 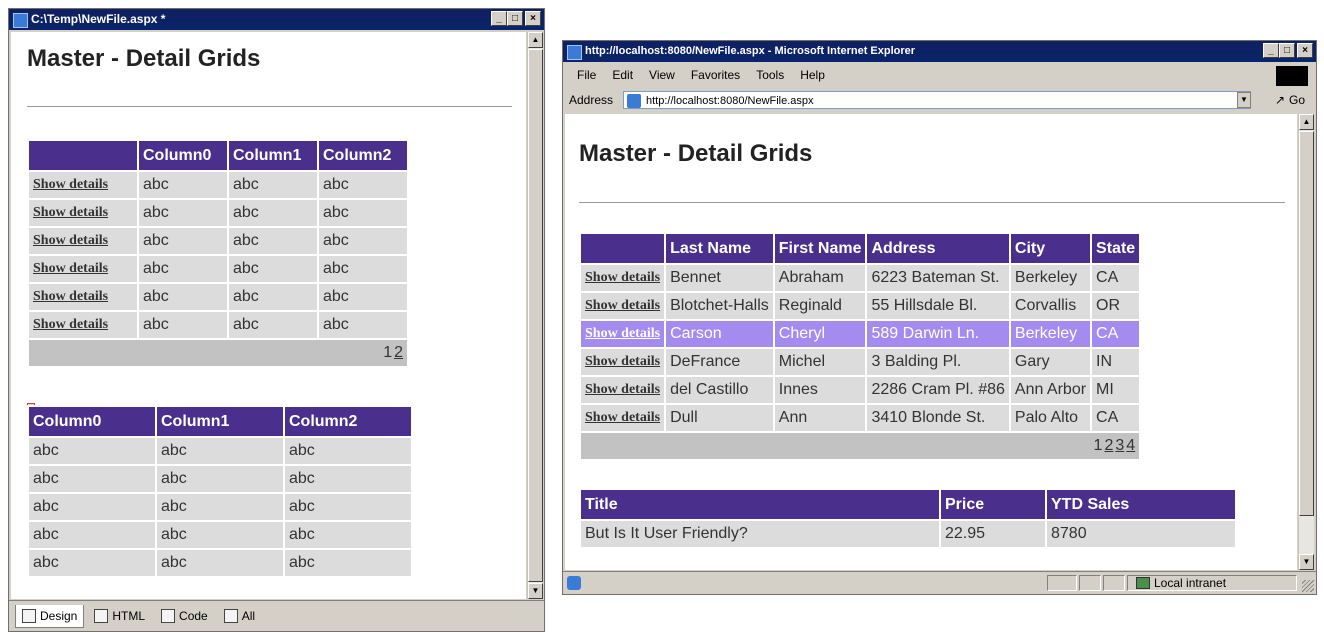 I want to click on go-button: Go, so click(x=1297, y=100).